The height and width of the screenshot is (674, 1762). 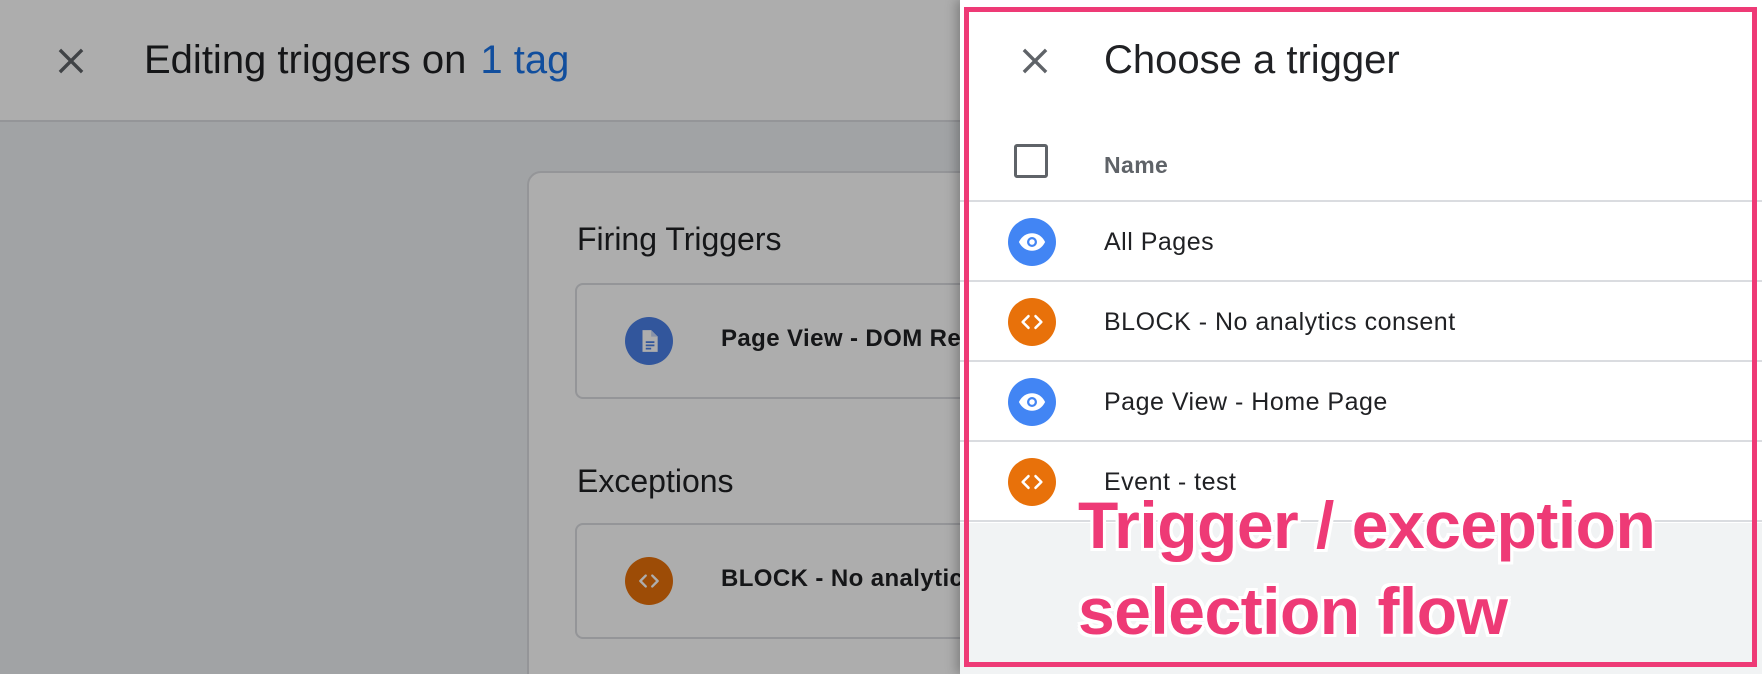 I want to click on annotation-line-2: selection flow, so click(x=1293, y=611).